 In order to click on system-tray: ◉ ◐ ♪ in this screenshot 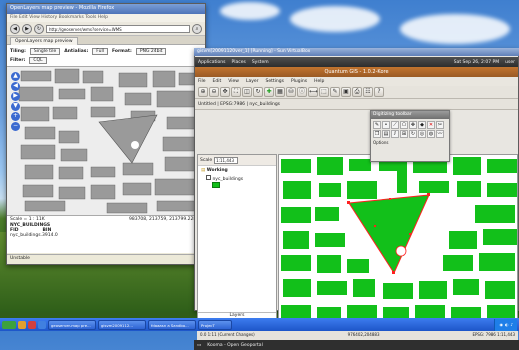, I will do `click(505, 324)`.